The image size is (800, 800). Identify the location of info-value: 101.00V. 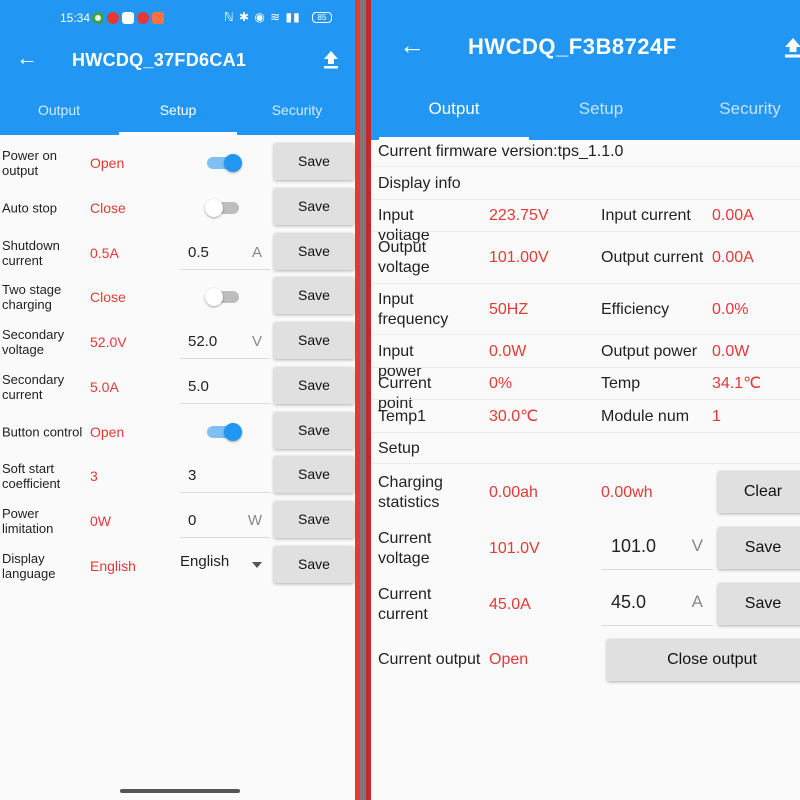
(519, 257).